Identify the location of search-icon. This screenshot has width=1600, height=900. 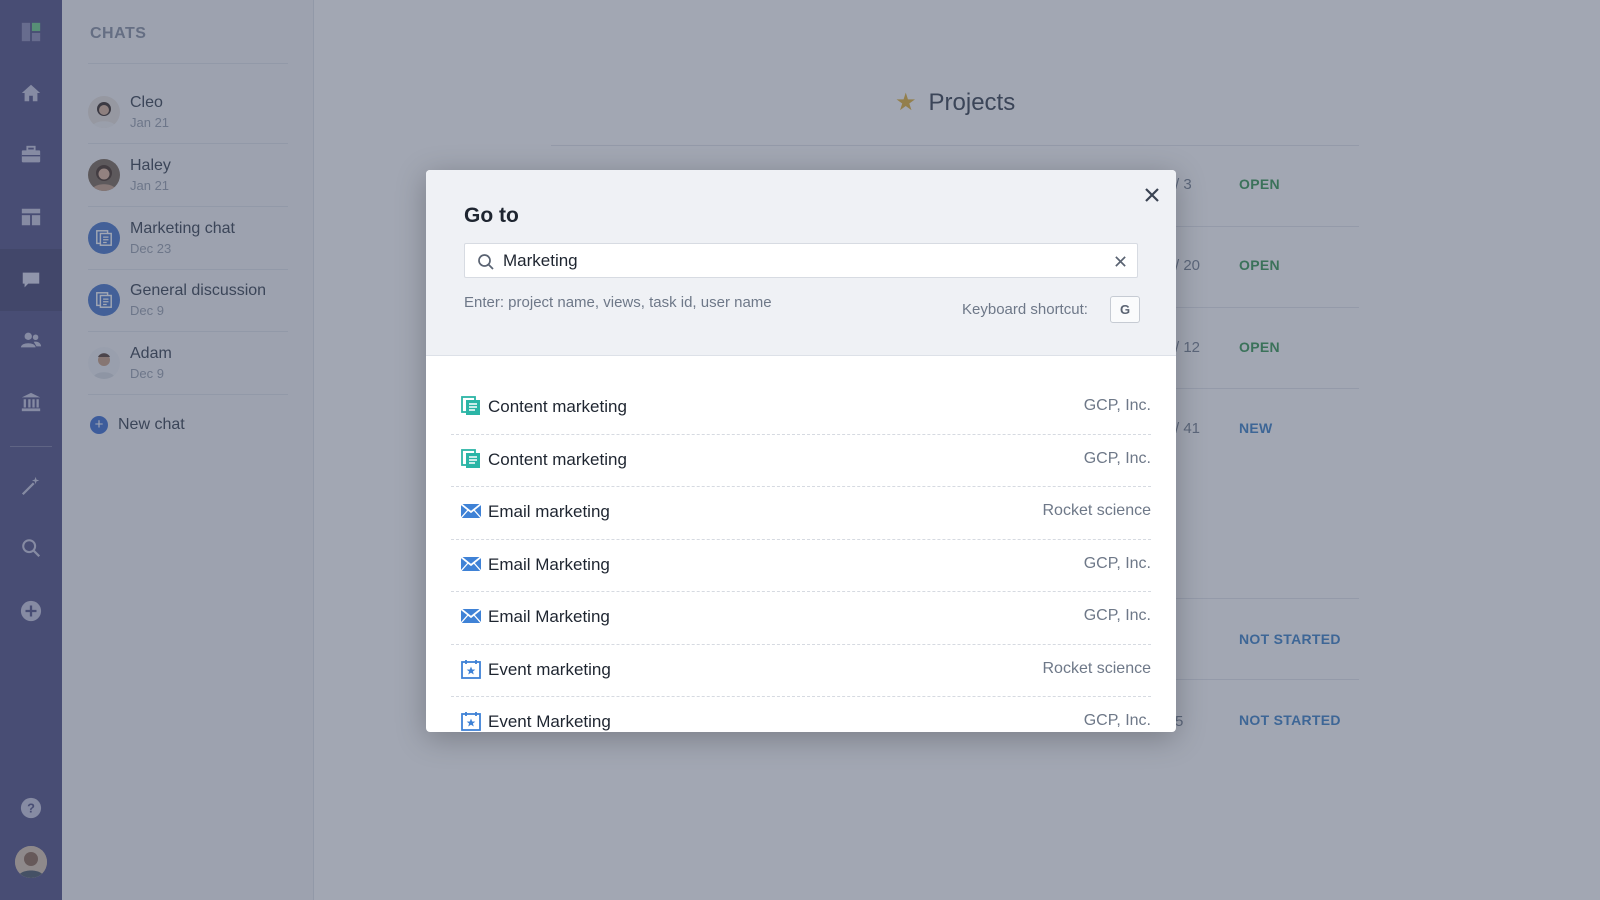
(486, 262).